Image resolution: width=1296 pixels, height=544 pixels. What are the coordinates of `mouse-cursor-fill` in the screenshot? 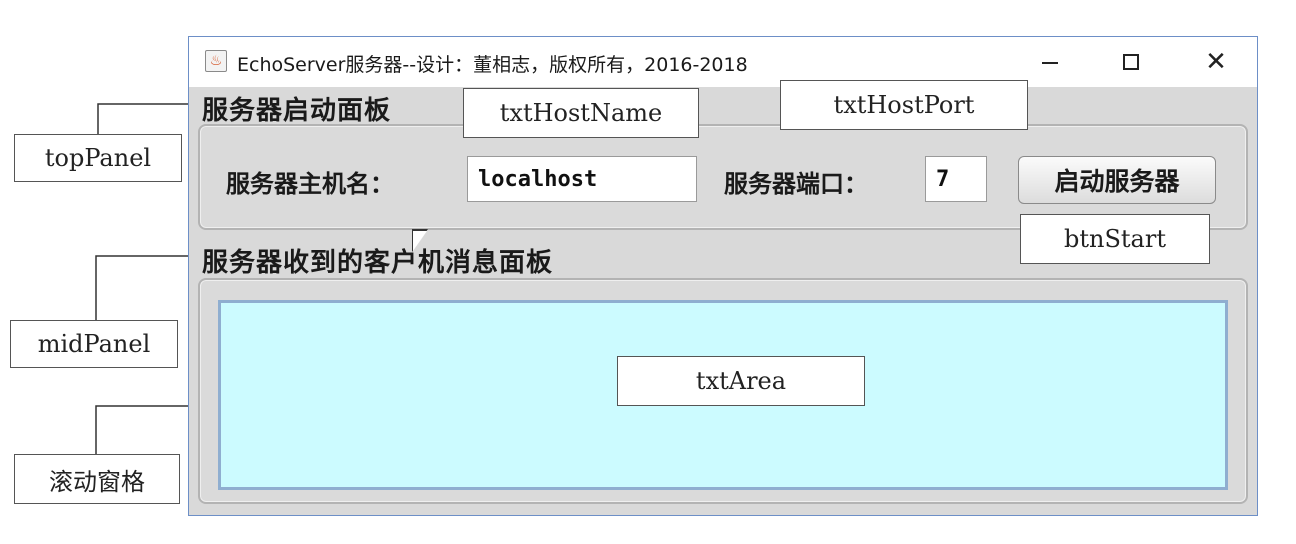 It's located at (420, 241).